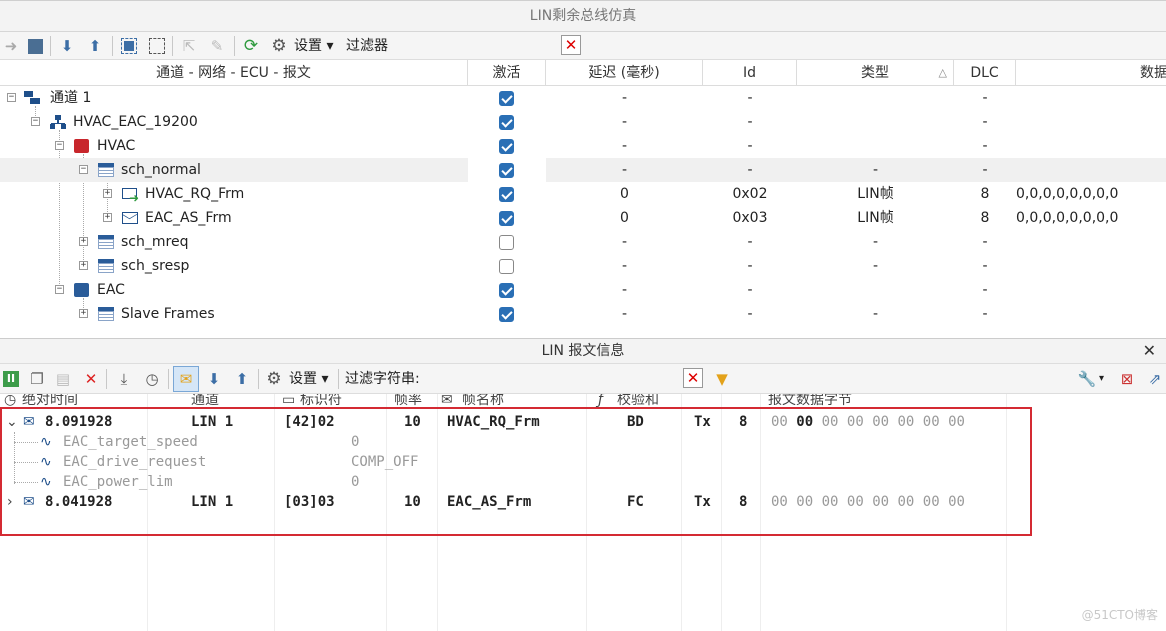 This screenshot has height=631, width=1166. I want to click on tree-label: HVAC, so click(116, 146).